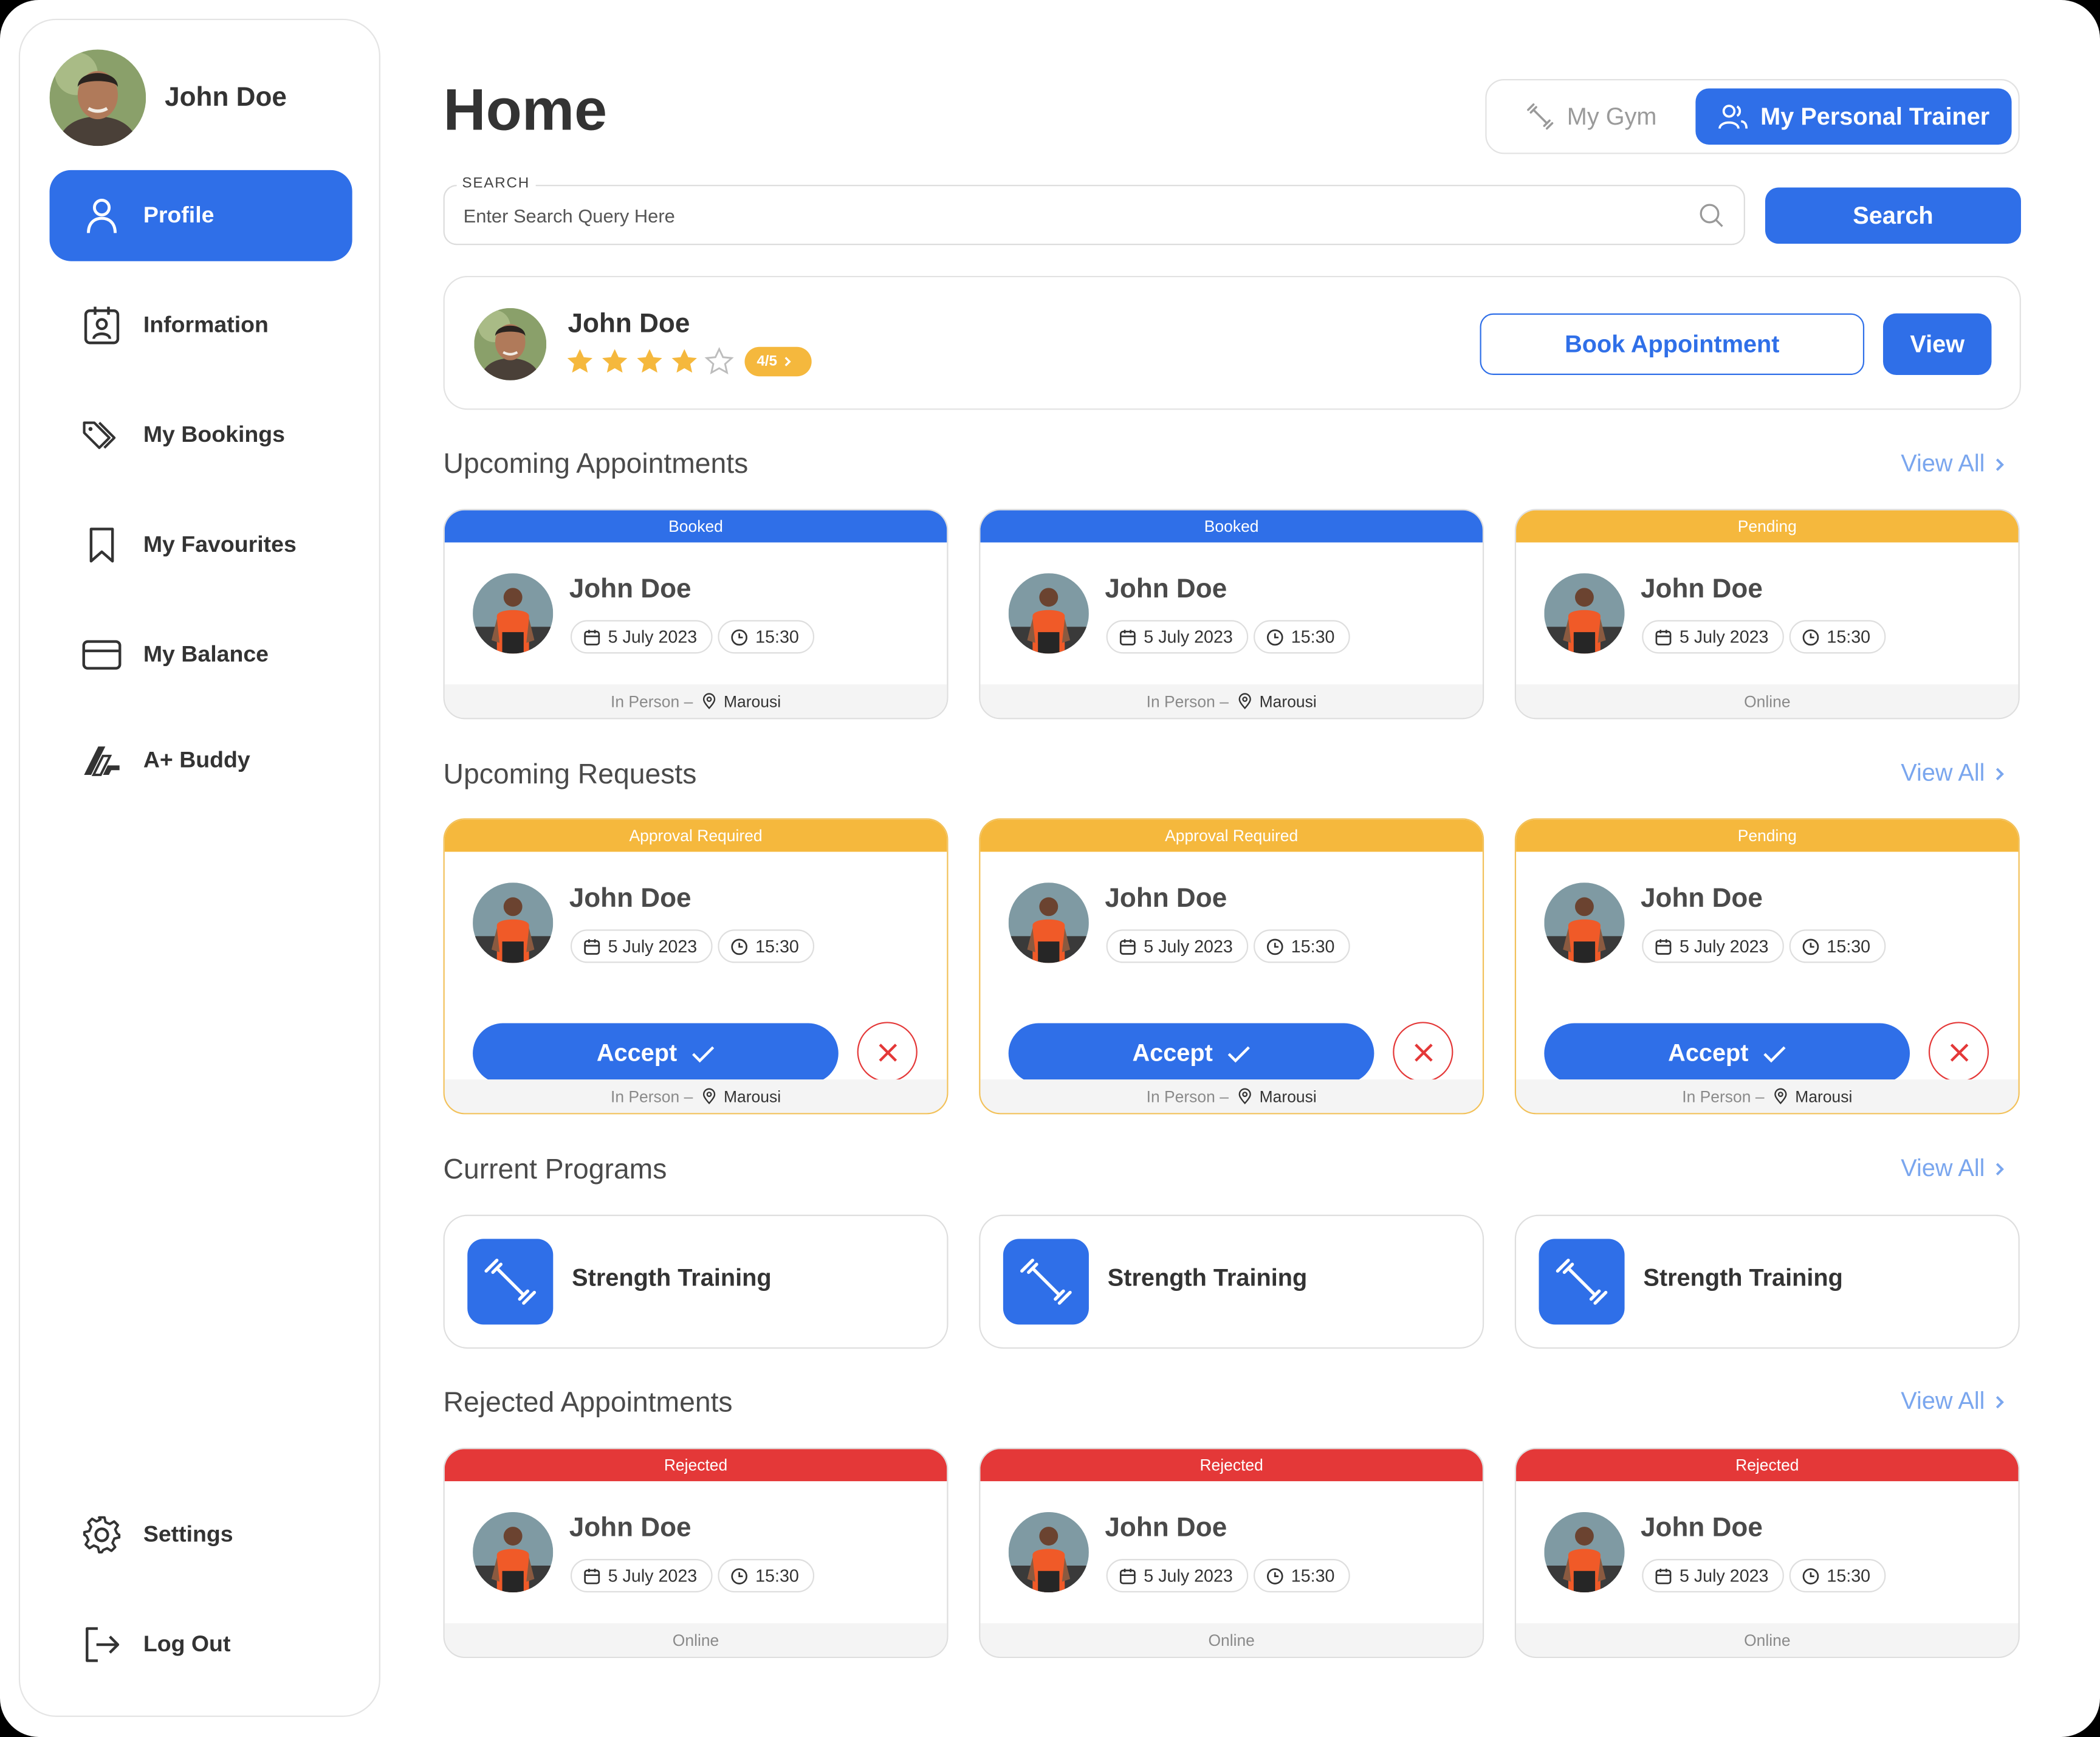  Describe the element at coordinates (201, 1644) in the screenshot. I see `sidebar-item-log-out: Log Out` at that location.